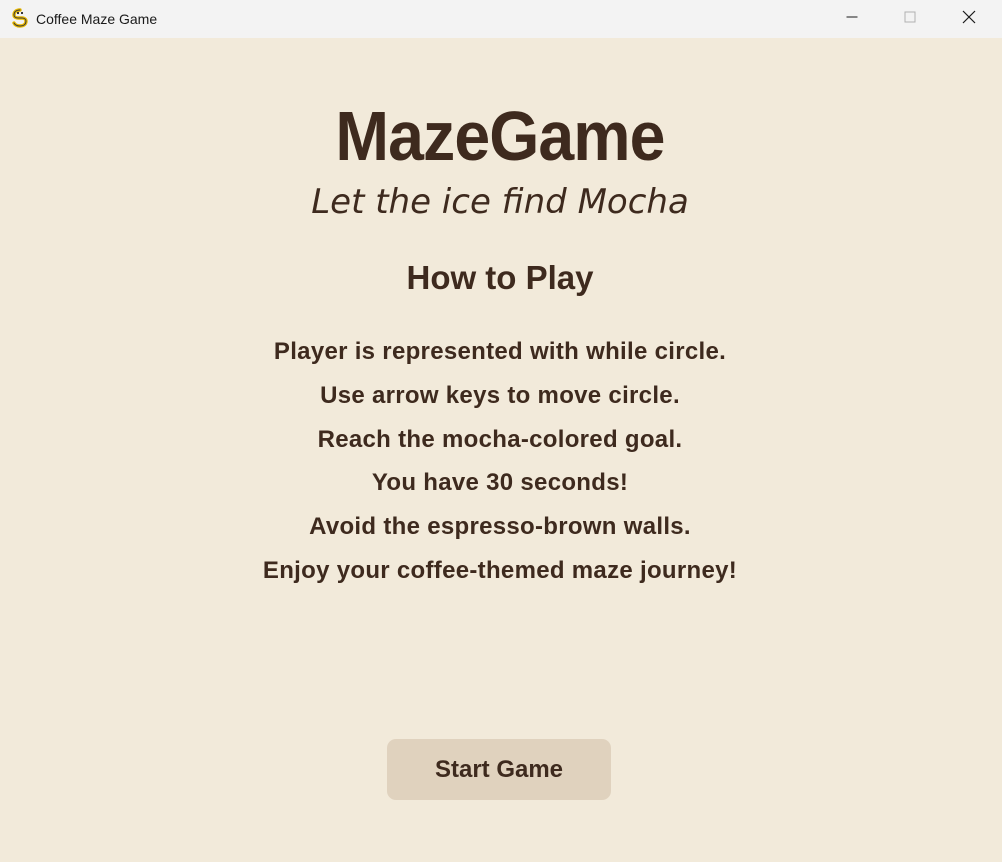 The width and height of the screenshot is (1002, 862). What do you see at coordinates (499, 769) in the screenshot?
I see `start-game-button: Start Game` at bounding box center [499, 769].